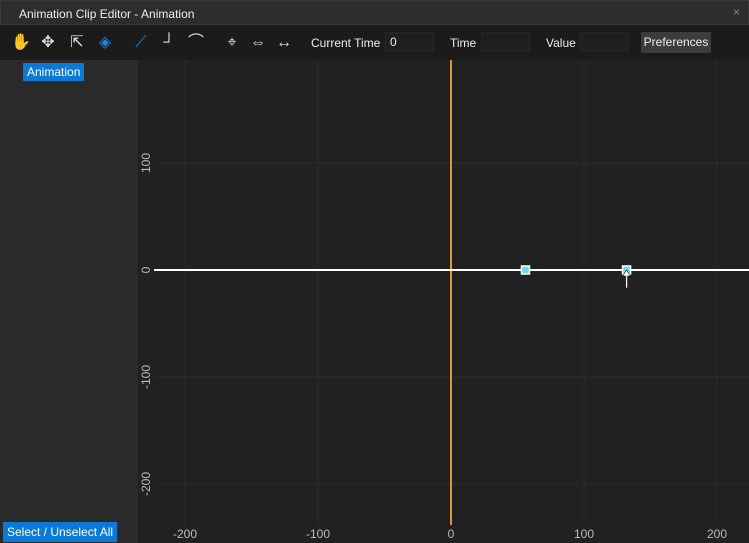  Describe the element at coordinates (21, 43) in the screenshot. I see `hand-icon: ✋` at that location.